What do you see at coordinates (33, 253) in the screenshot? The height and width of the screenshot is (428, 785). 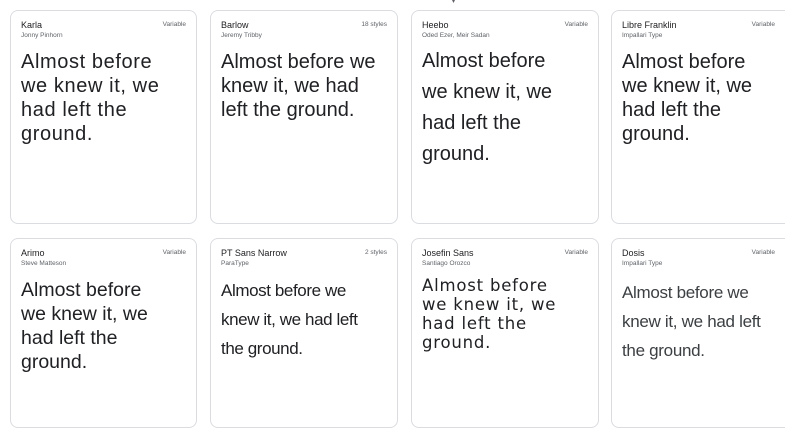 I see `font-name: Arimo` at bounding box center [33, 253].